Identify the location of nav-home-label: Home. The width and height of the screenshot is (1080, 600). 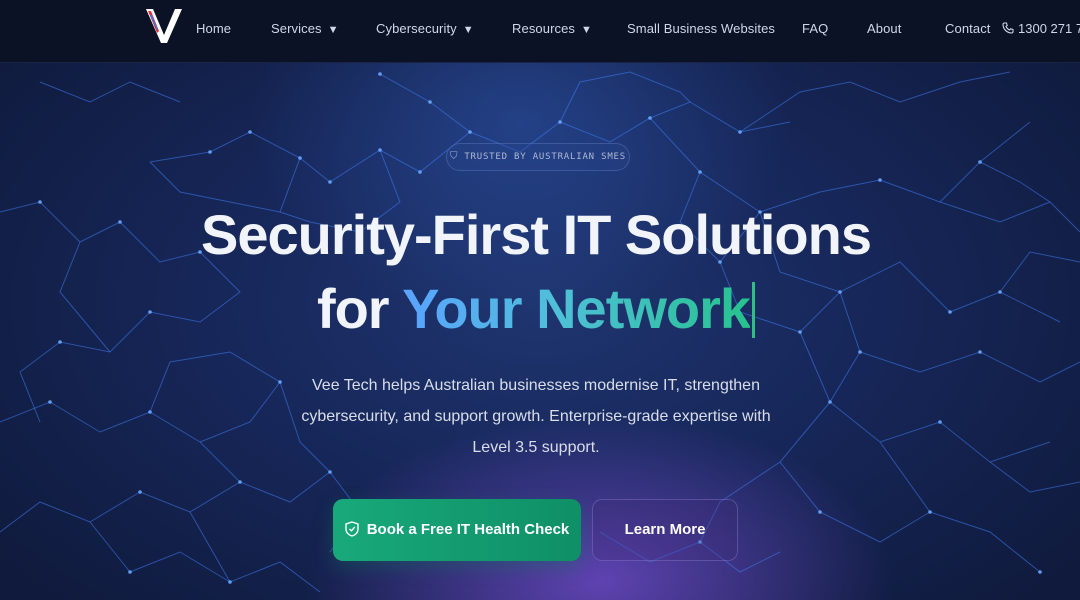
(214, 28).